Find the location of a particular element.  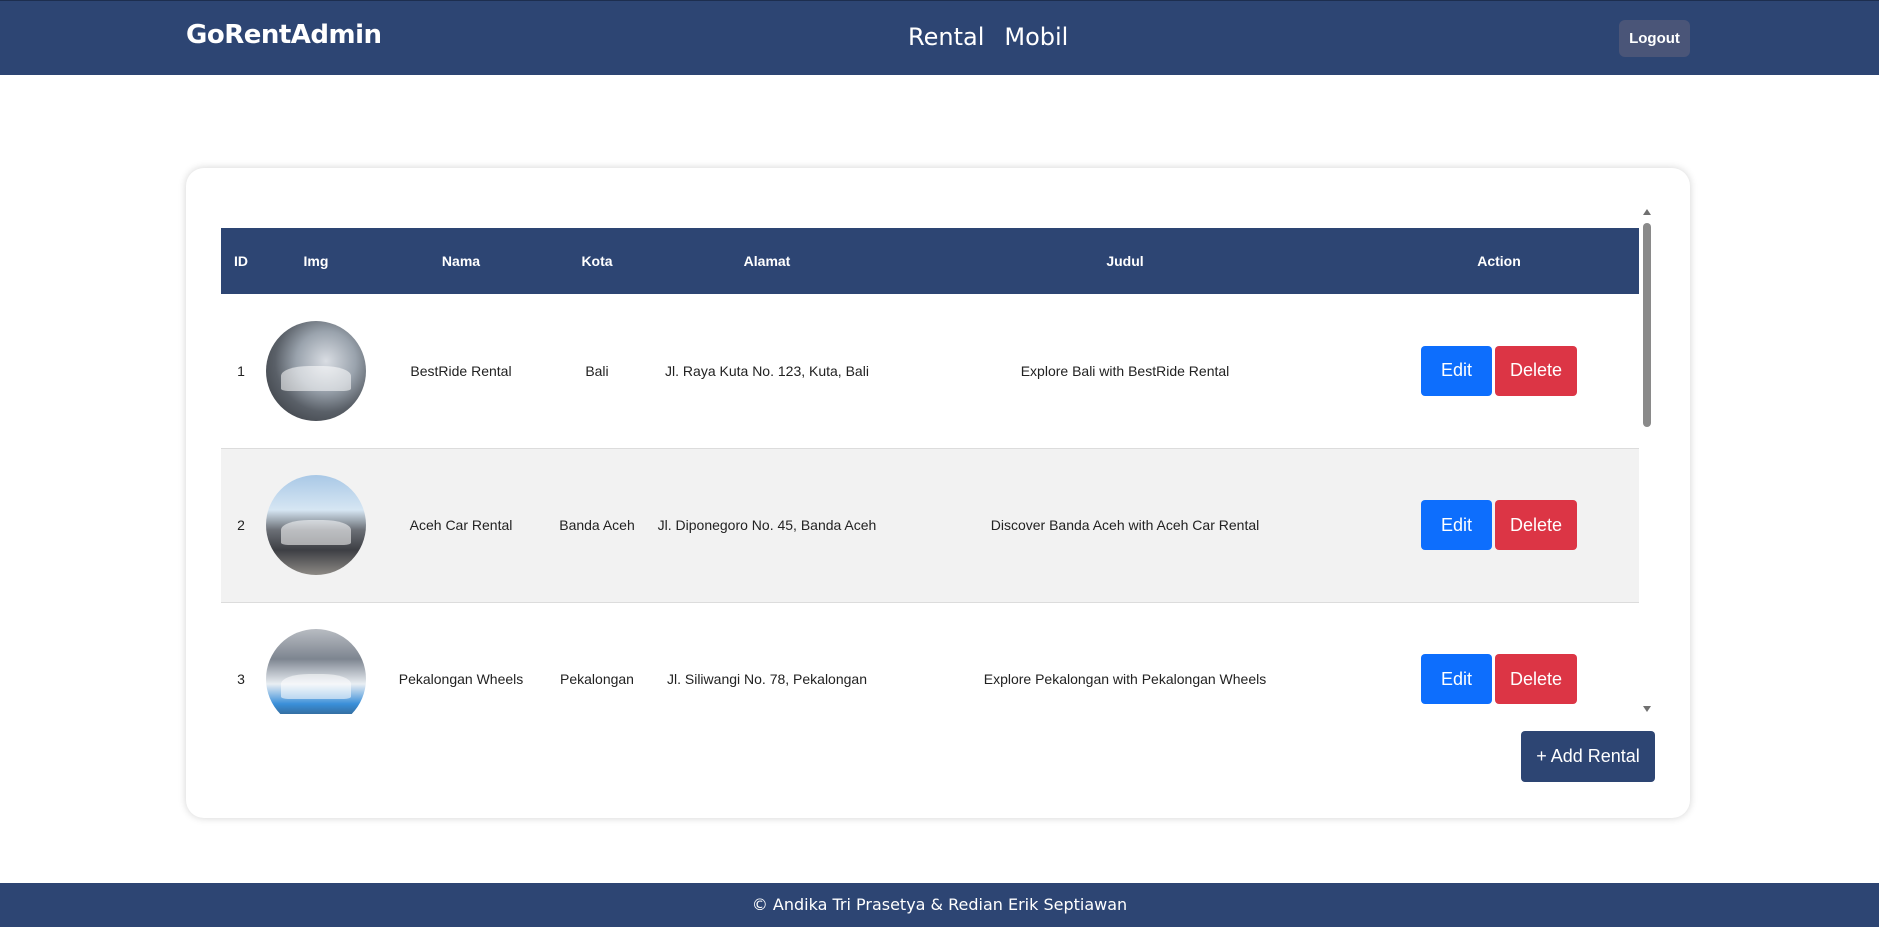

cell-nama: Aceh Car Rental is located at coordinates (461, 525).